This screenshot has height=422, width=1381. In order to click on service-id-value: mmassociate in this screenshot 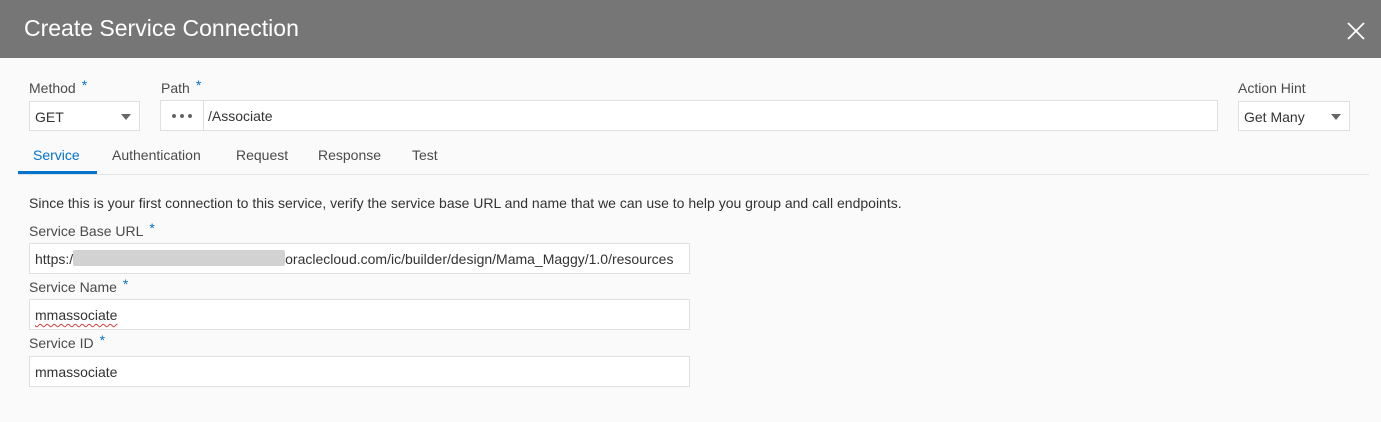, I will do `click(76, 372)`.